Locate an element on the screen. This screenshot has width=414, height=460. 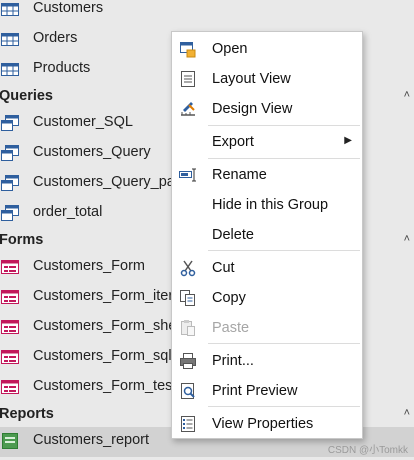
print-preview-icon is located at coordinates (188, 391).